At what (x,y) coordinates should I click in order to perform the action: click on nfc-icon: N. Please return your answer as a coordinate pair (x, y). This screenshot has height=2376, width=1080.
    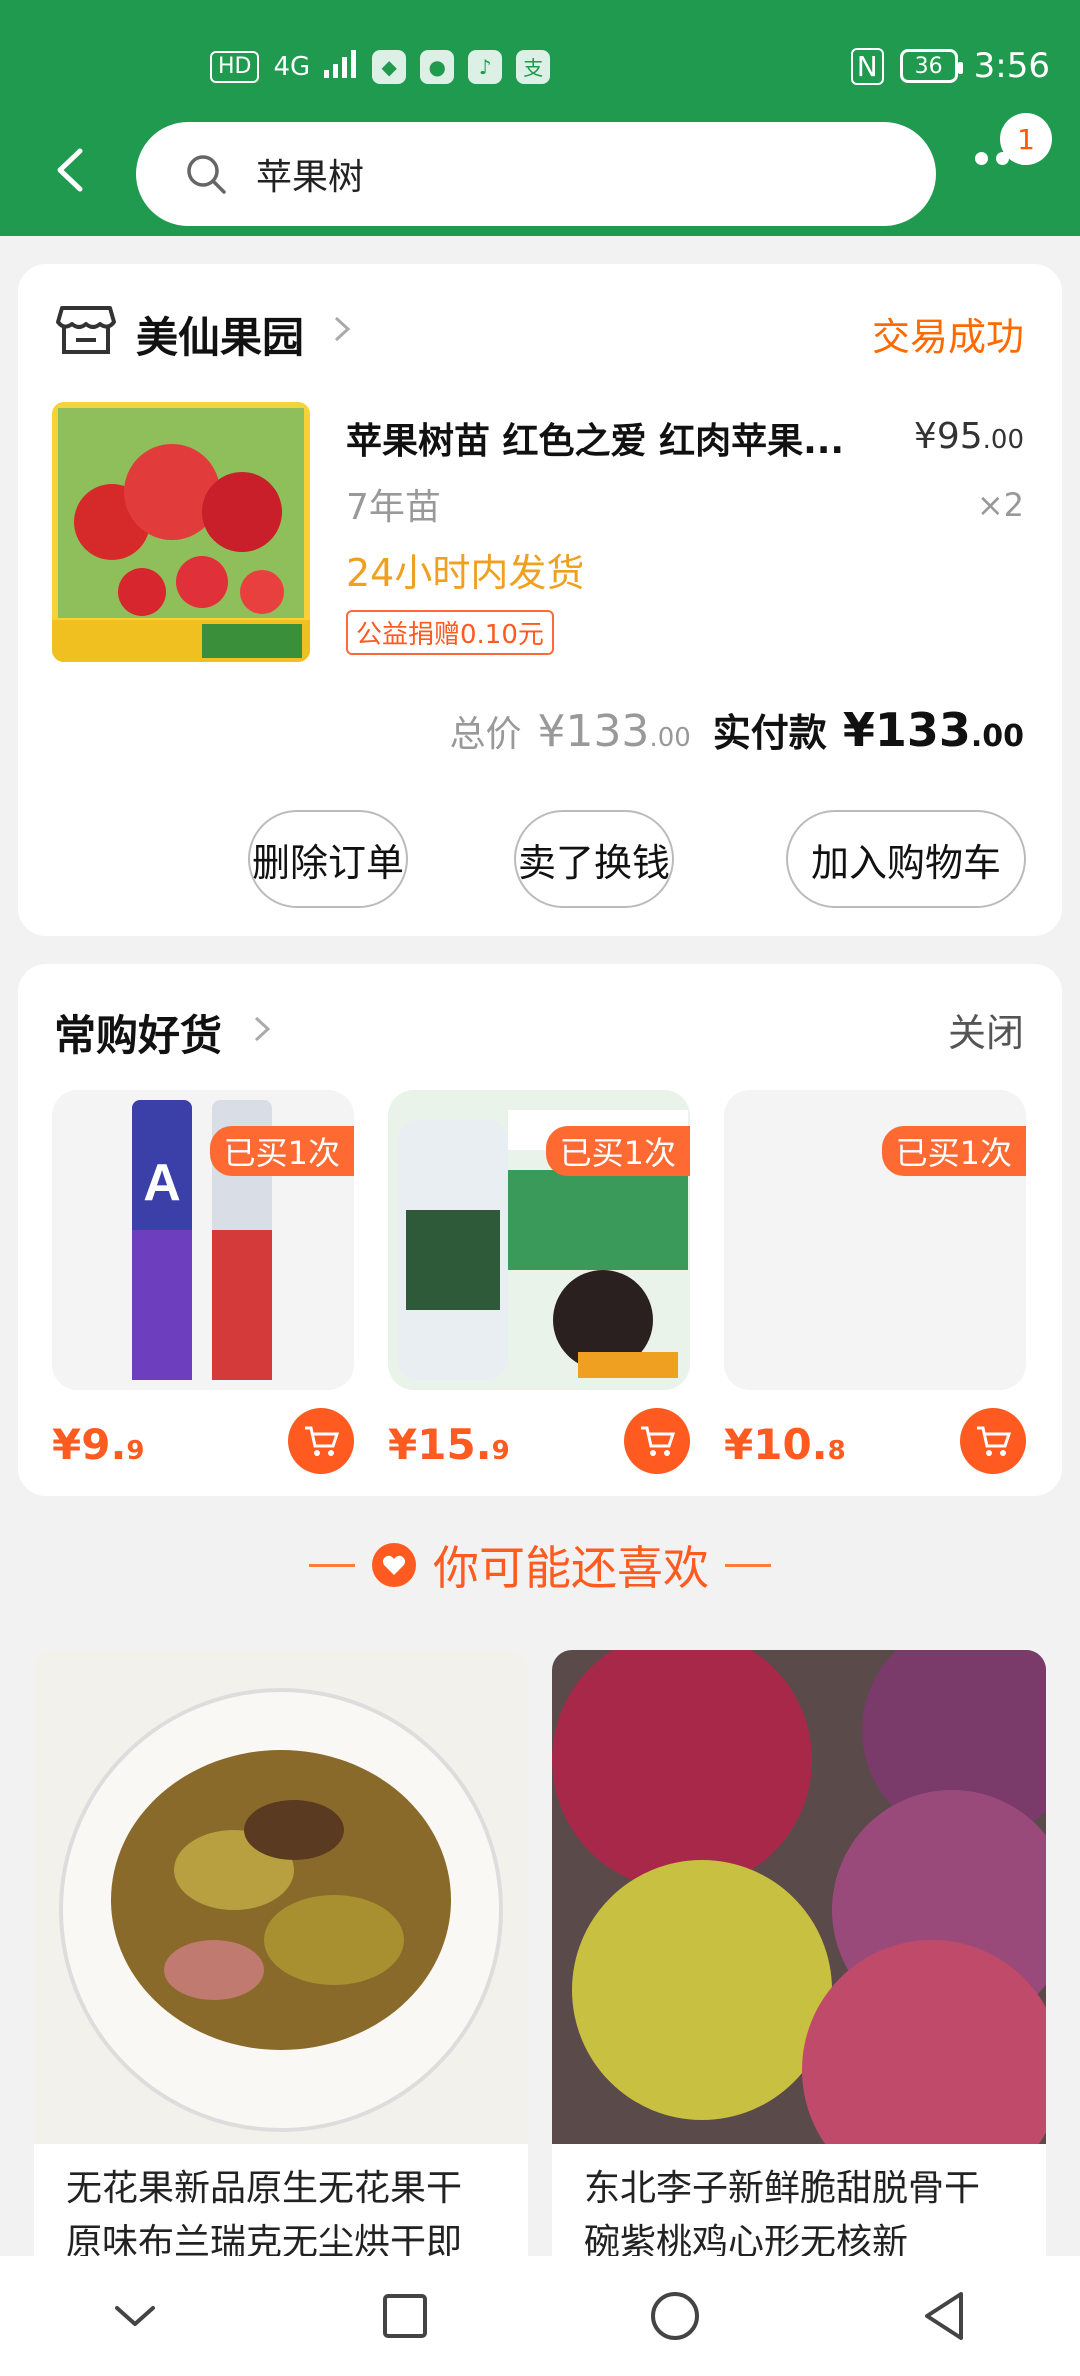
    Looking at the image, I should click on (867, 66).